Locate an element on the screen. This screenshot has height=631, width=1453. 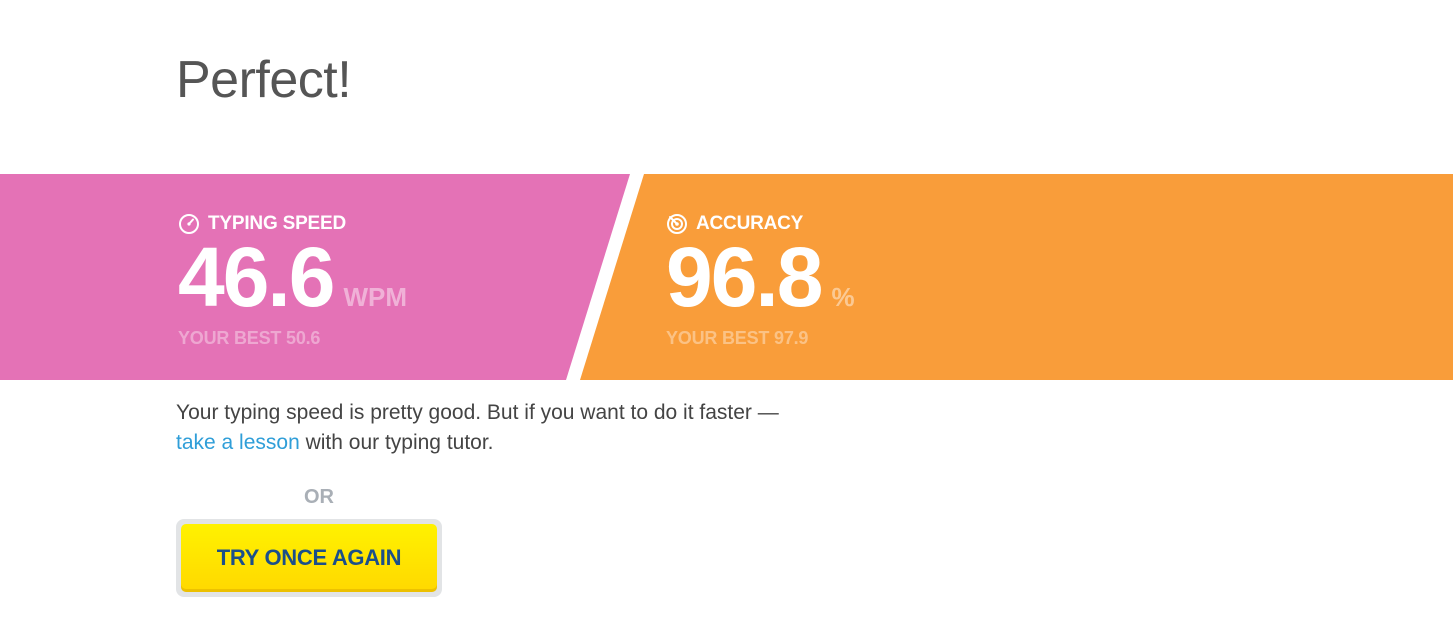
accuracy-value-row: 96.8 % is located at coordinates (760, 277).